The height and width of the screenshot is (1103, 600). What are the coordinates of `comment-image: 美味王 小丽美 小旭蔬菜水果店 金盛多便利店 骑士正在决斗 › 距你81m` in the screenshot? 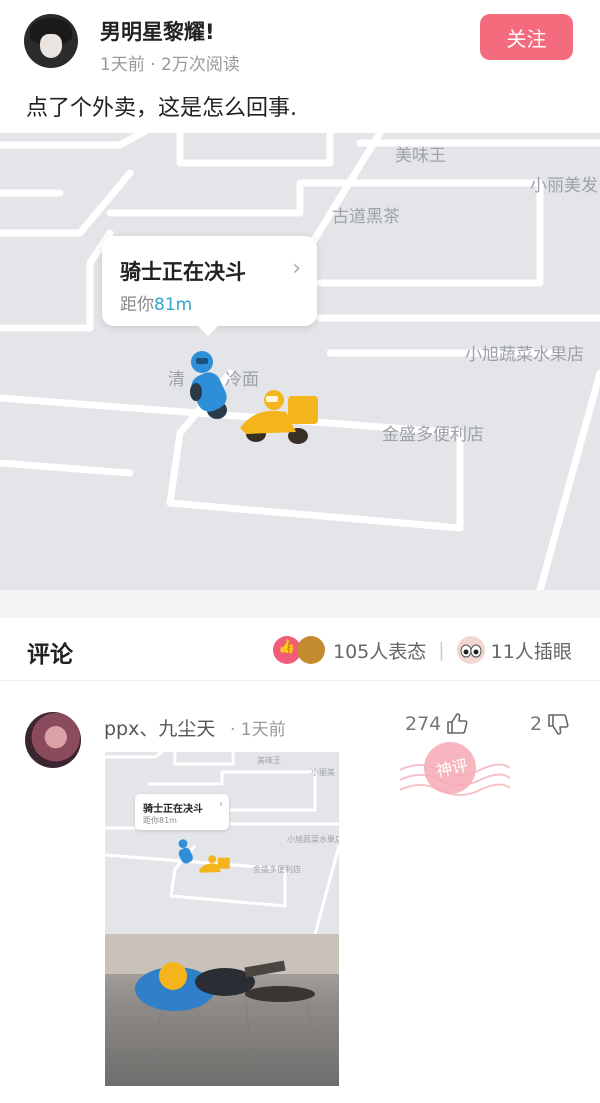 It's located at (222, 919).